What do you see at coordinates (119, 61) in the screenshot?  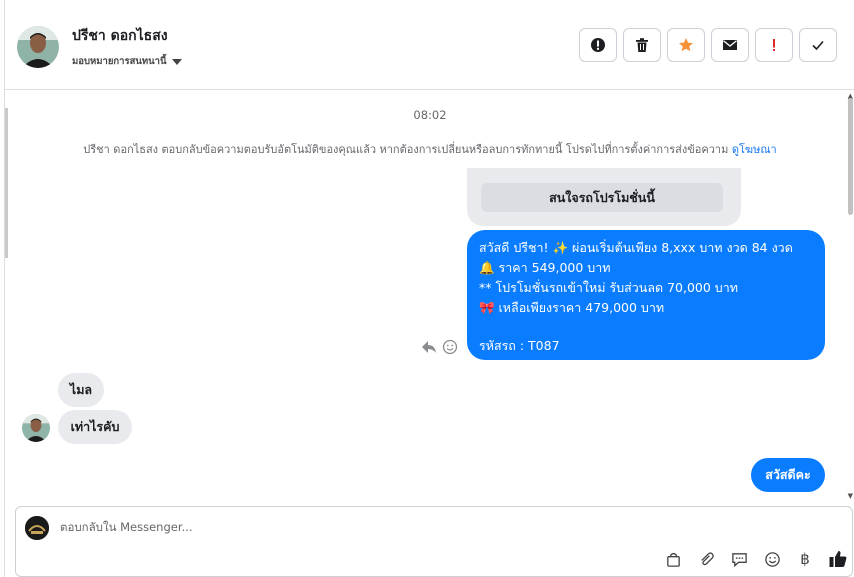 I see `assign-label: มอบหมายการสนทนานี้` at bounding box center [119, 61].